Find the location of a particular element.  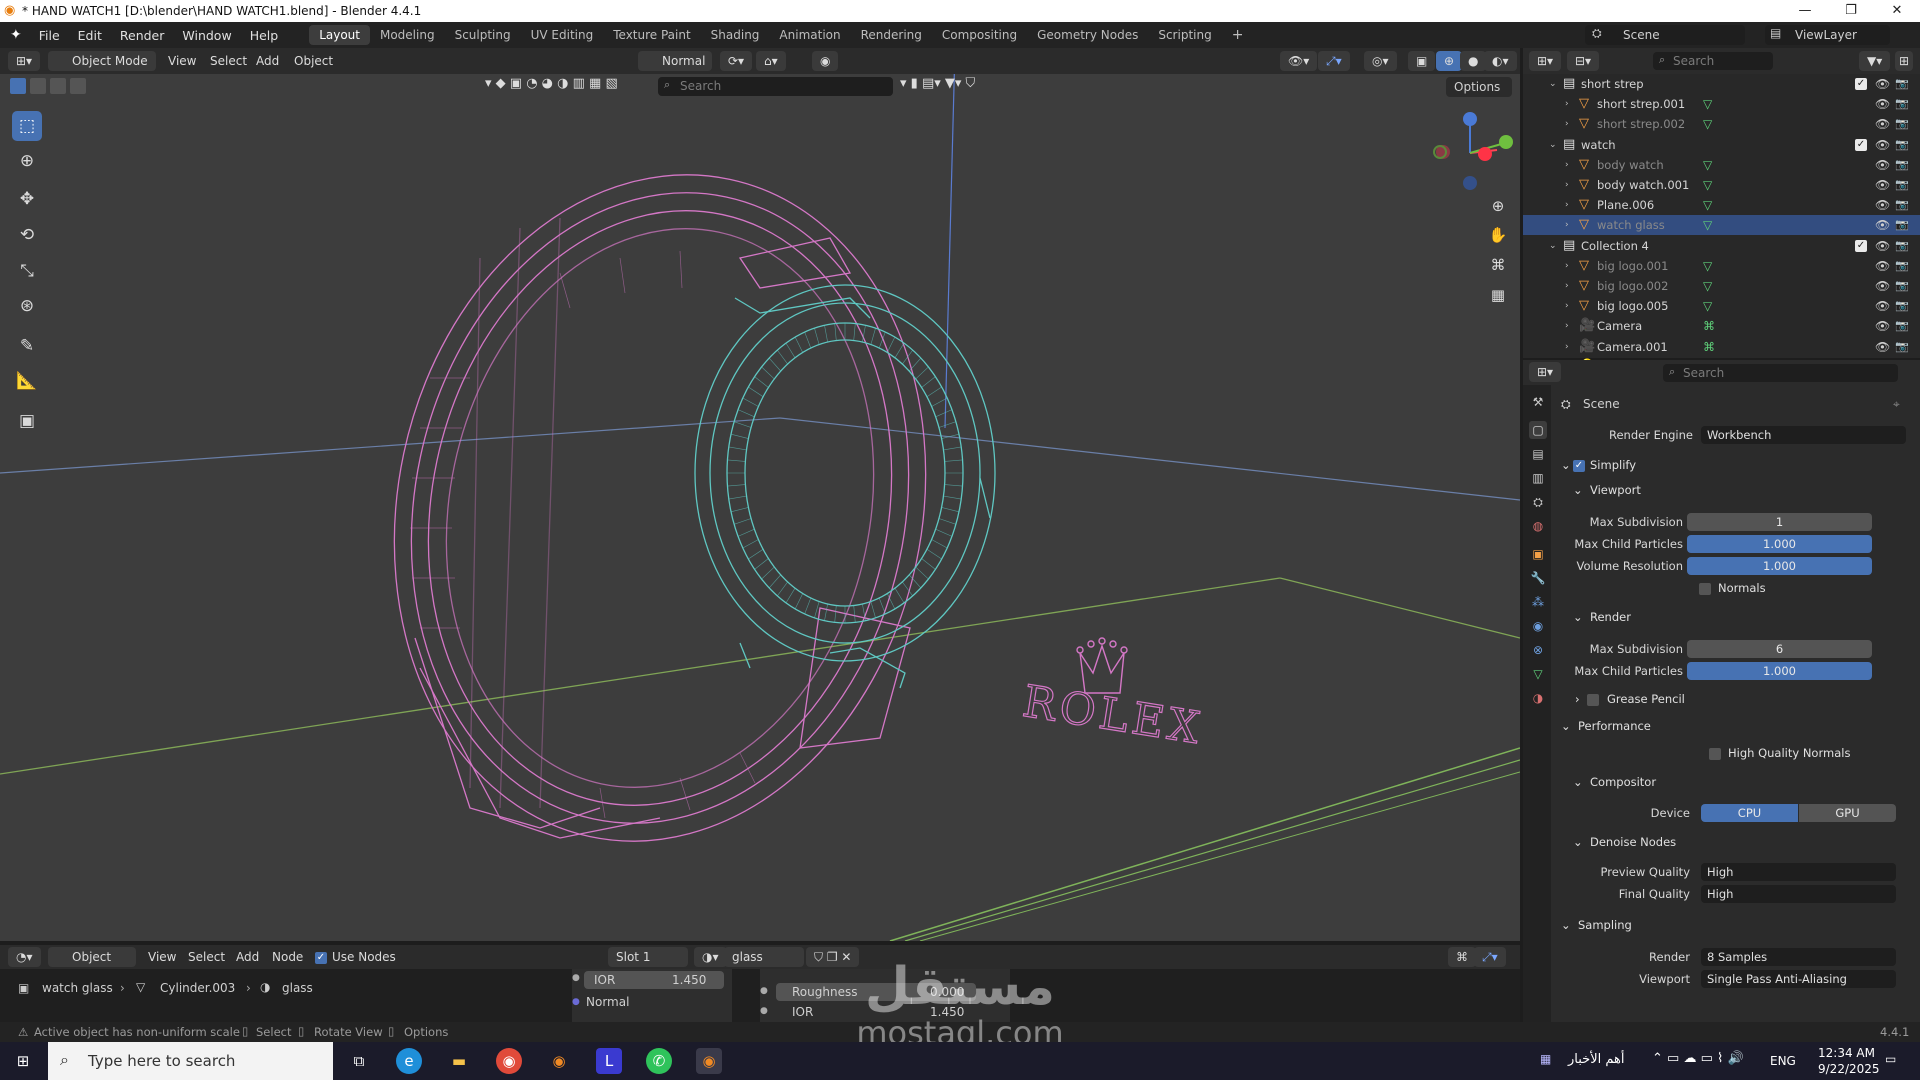

node-menu-add: Add is located at coordinates (247, 957).